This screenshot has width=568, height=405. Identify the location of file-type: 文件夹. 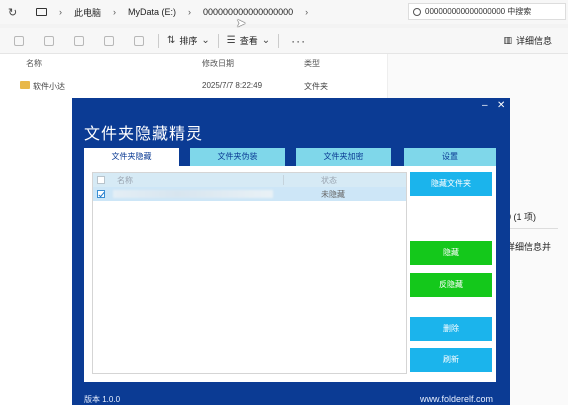
(316, 86).